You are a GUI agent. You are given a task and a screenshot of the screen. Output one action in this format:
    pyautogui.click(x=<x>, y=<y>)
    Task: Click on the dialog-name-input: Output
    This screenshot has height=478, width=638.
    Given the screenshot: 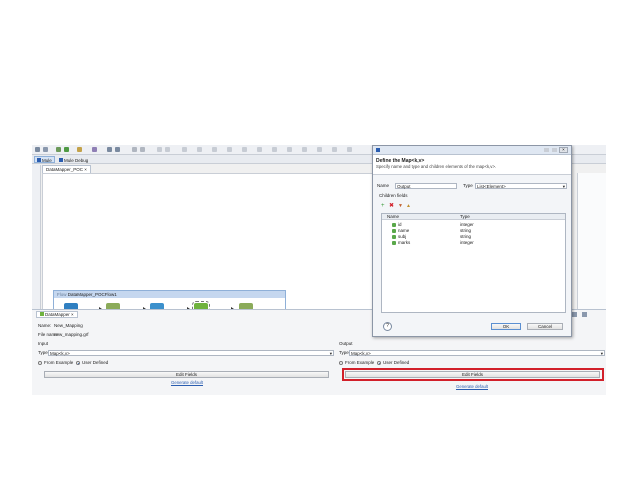 What is the action you would take?
    pyautogui.click(x=426, y=186)
    